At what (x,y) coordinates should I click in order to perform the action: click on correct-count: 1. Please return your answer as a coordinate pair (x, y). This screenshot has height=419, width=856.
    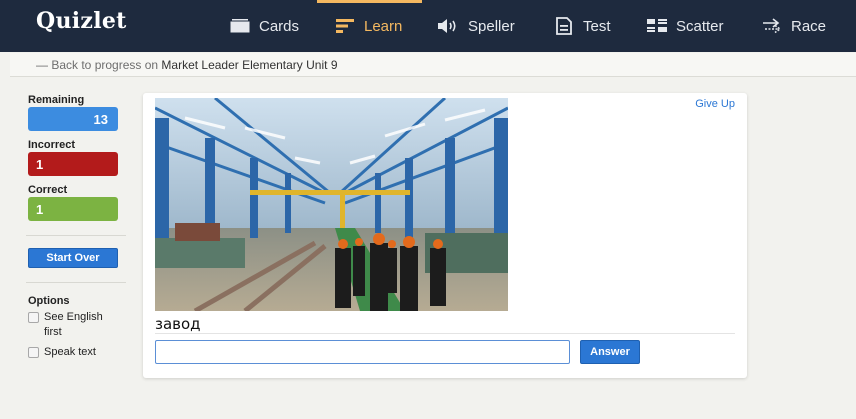
    Looking at the image, I should click on (73, 209).